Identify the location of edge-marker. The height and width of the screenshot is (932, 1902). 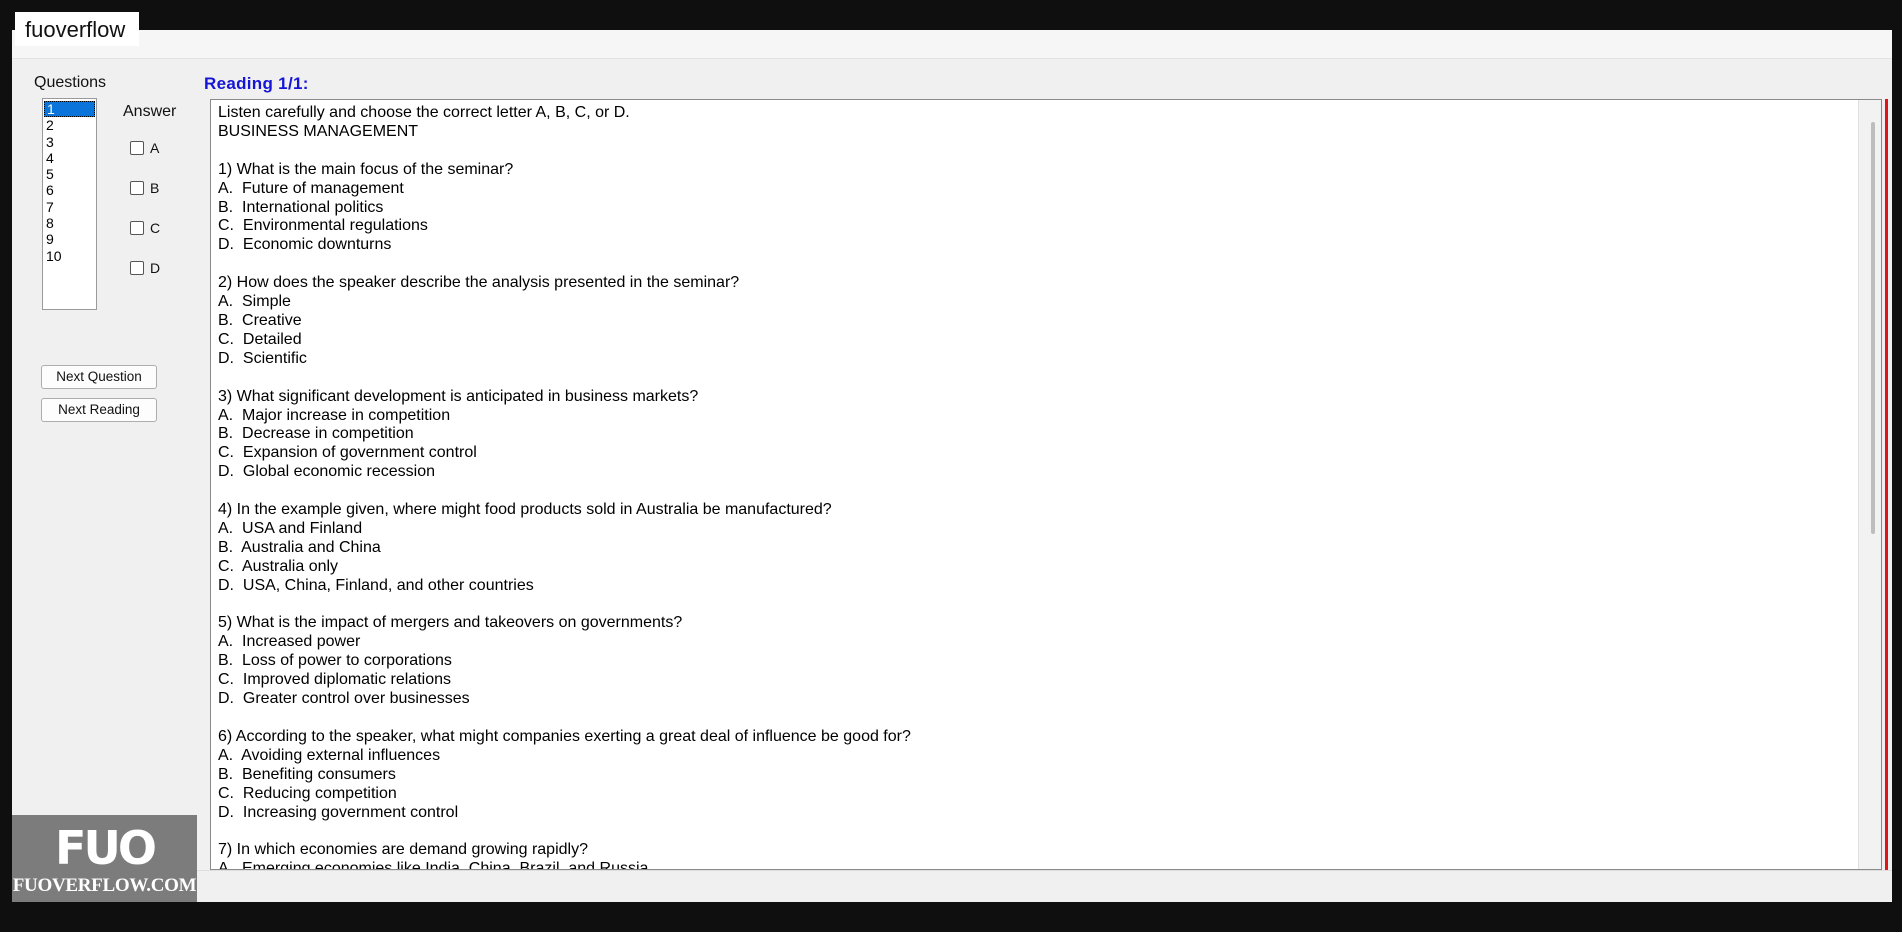
(1886, 485).